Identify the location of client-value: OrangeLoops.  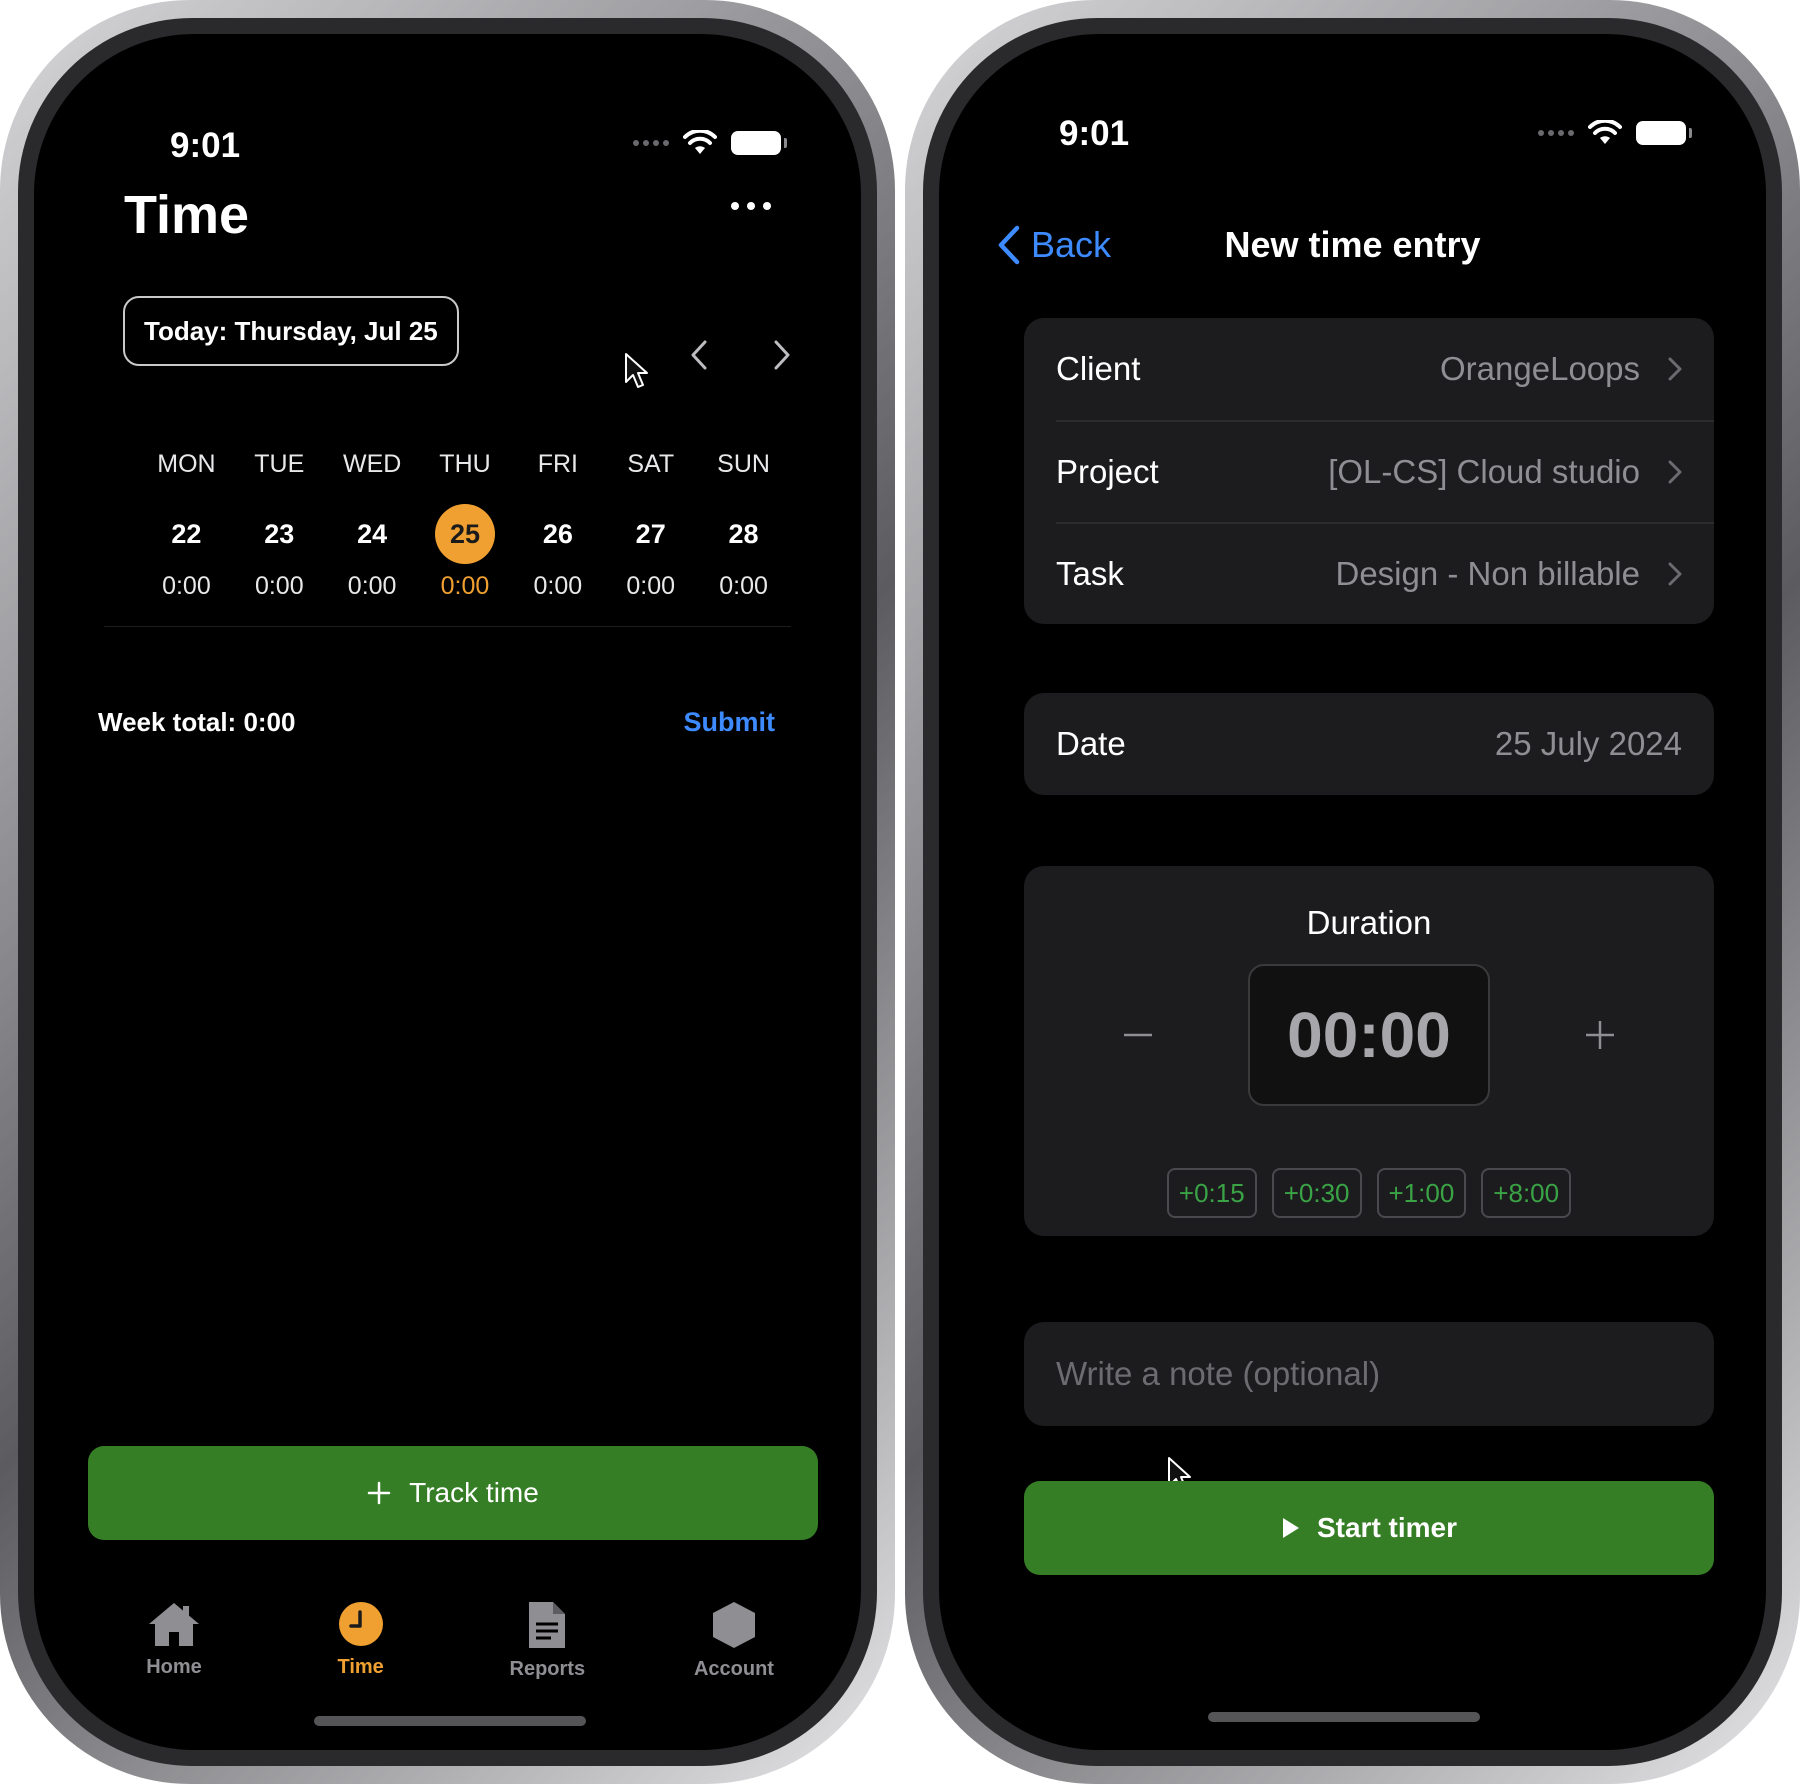
(1540, 368).